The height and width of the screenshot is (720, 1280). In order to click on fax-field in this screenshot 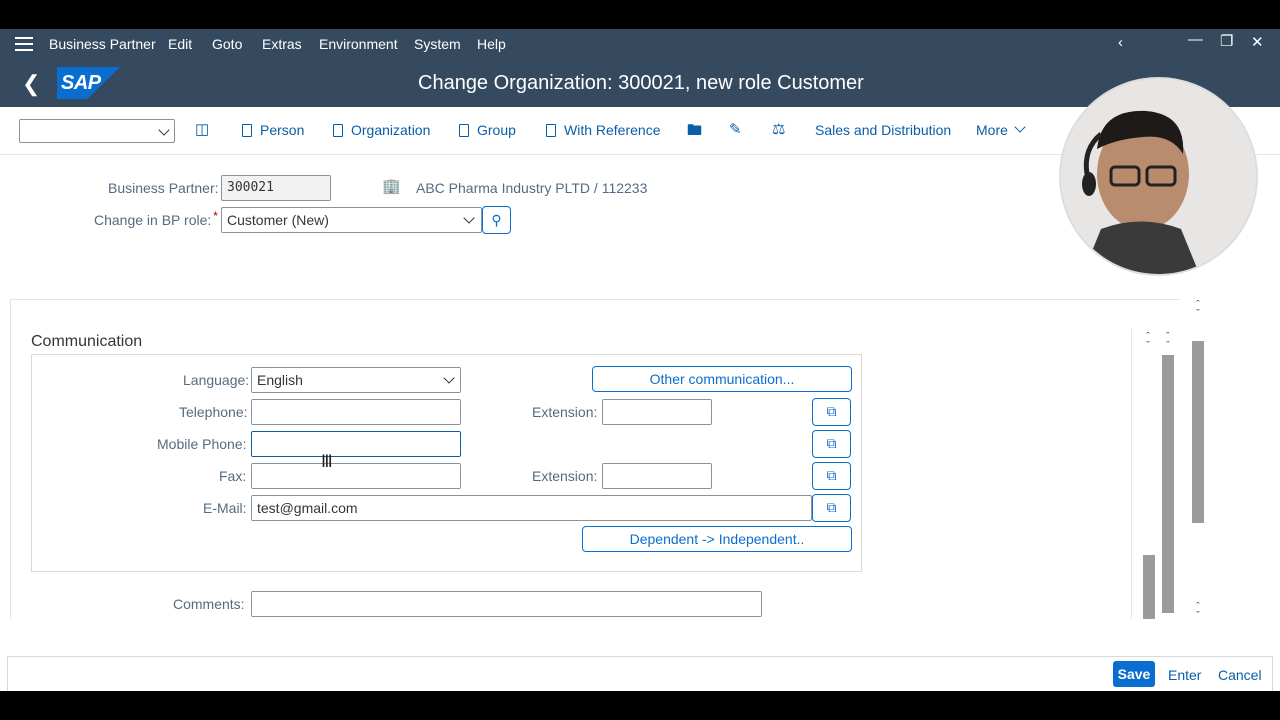, I will do `click(356, 476)`.